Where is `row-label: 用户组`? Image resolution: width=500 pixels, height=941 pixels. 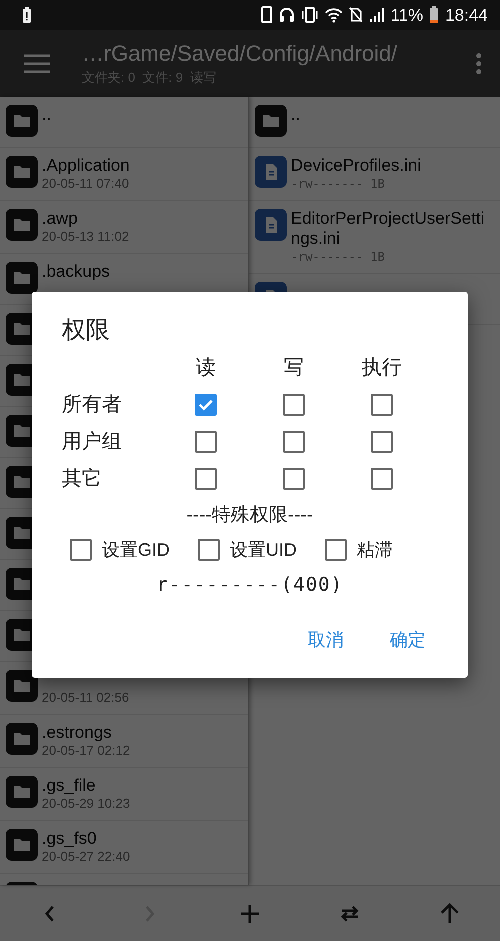 row-label: 用户组 is located at coordinates (92, 442).